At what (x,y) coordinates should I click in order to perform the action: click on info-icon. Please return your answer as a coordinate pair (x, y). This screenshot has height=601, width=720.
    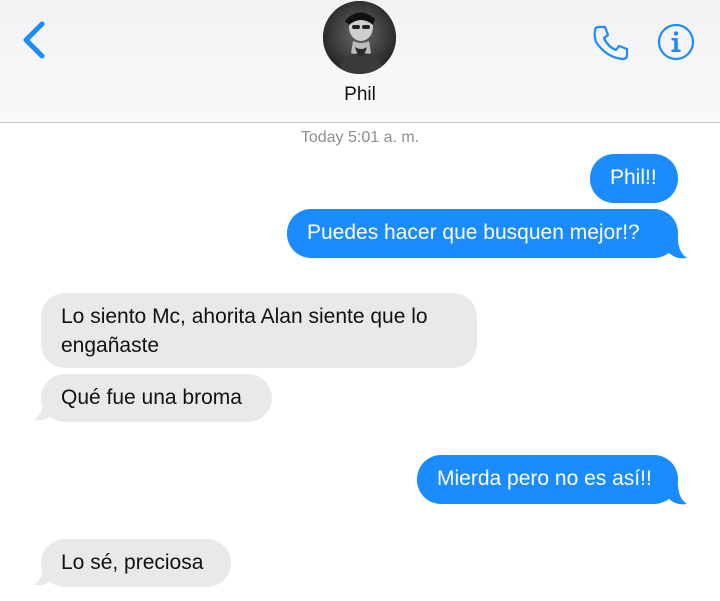
    Looking at the image, I should click on (676, 42).